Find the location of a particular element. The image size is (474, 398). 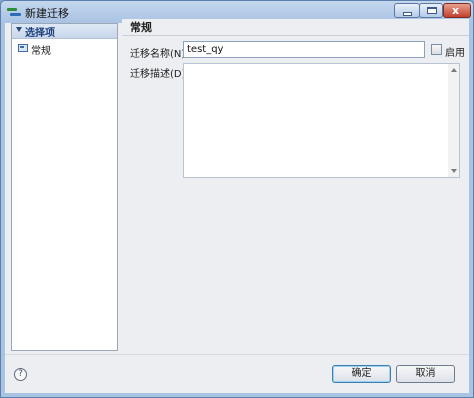

footer-divider is located at coordinates (237, 354).